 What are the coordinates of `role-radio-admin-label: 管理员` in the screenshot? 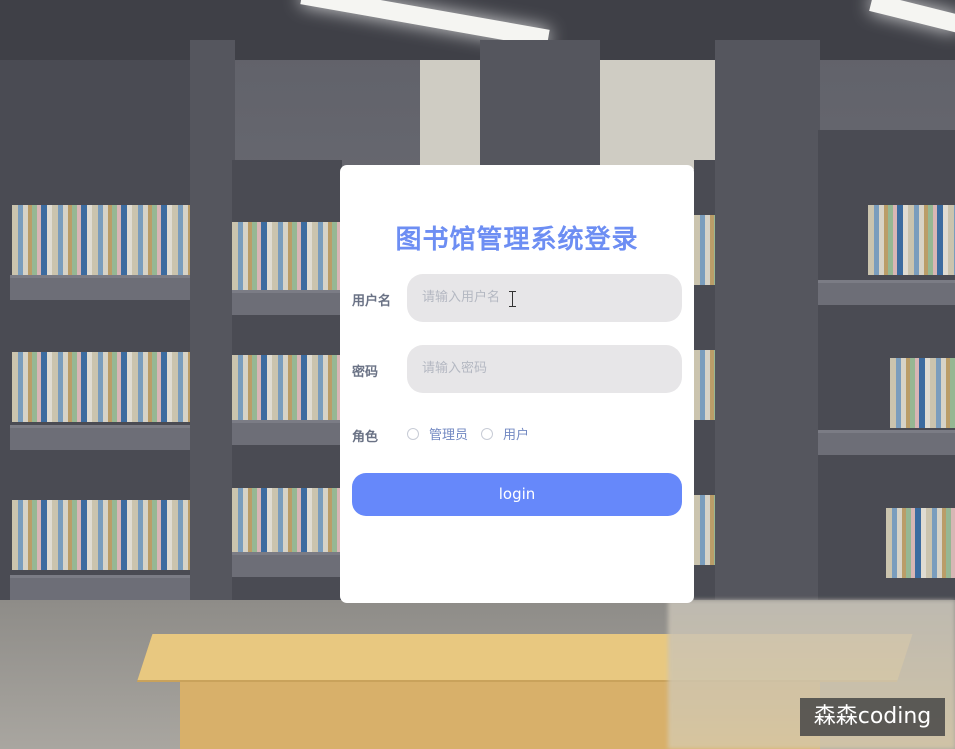 It's located at (448, 433).